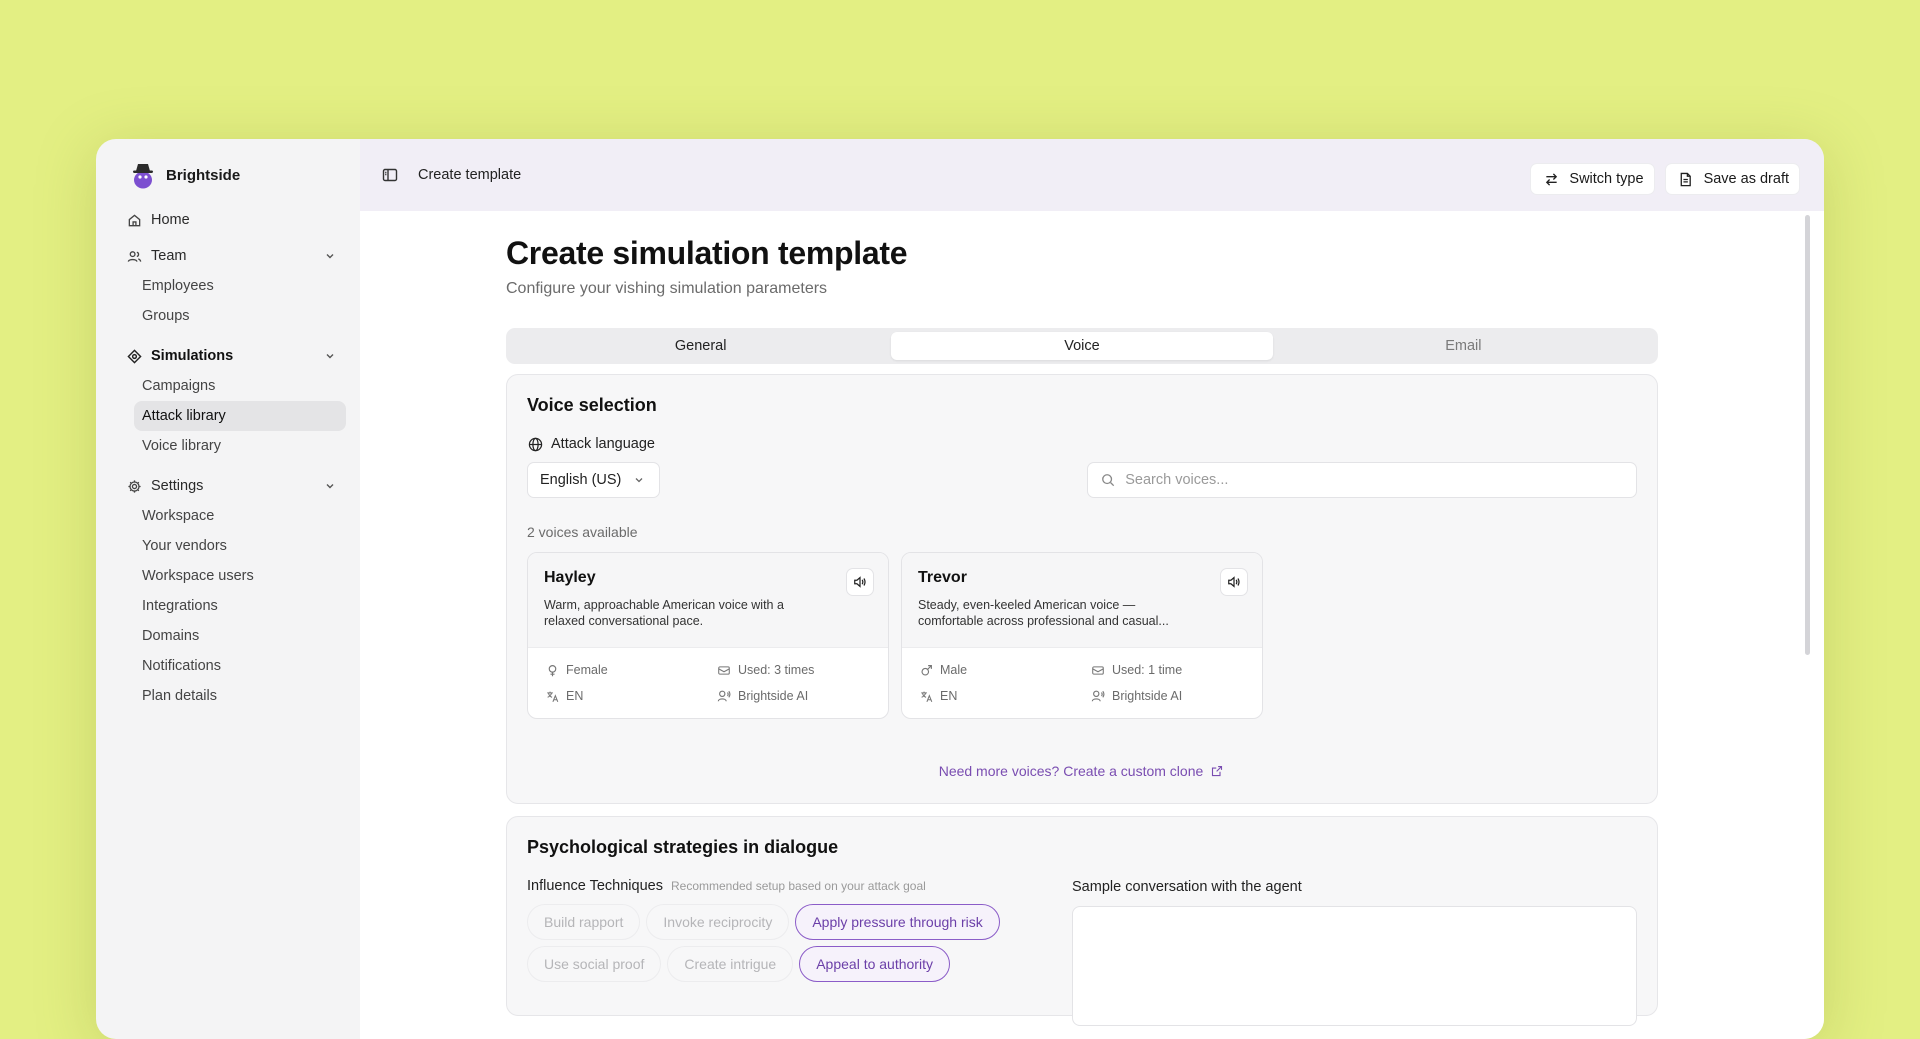 The height and width of the screenshot is (1039, 1920). I want to click on sidebar-item-home: Home, so click(228, 220).